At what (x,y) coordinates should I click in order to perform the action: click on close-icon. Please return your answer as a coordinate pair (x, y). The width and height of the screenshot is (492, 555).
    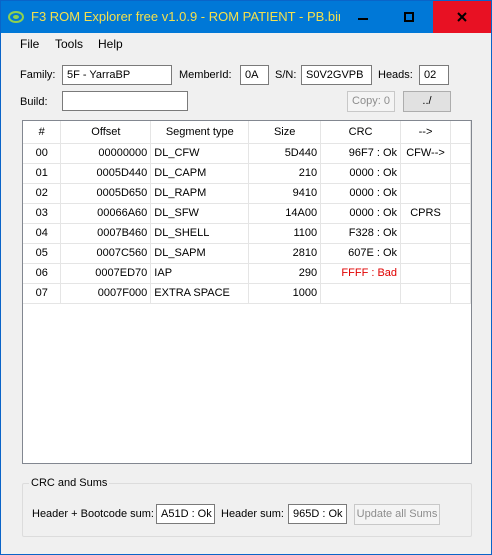
    Looking at the image, I should click on (462, 17).